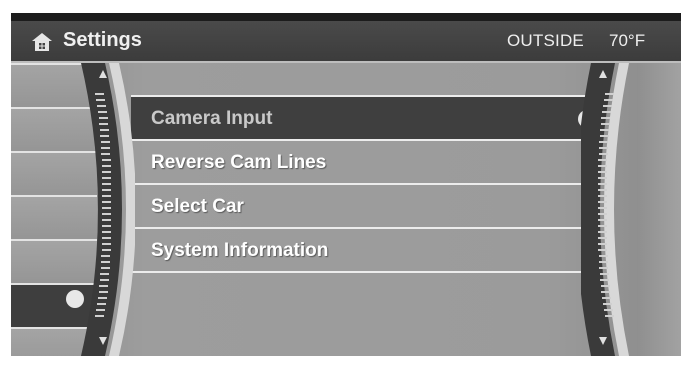 The image size is (691, 368). What do you see at coordinates (102, 40) in the screenshot?
I see `page-title: Settings` at bounding box center [102, 40].